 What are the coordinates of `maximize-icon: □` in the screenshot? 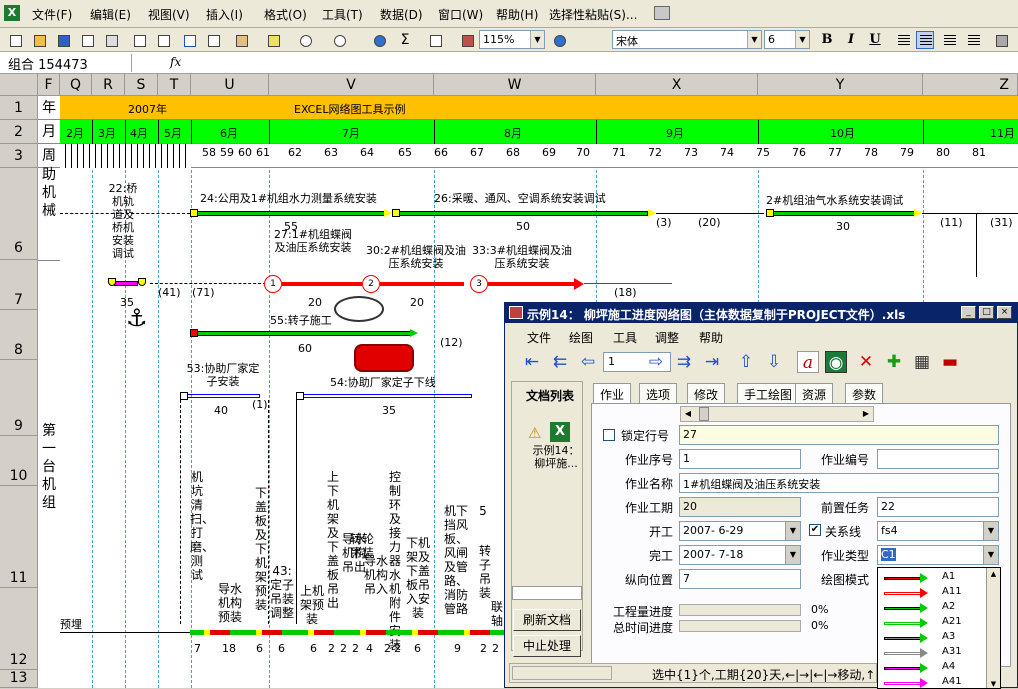 It's located at (986, 312).